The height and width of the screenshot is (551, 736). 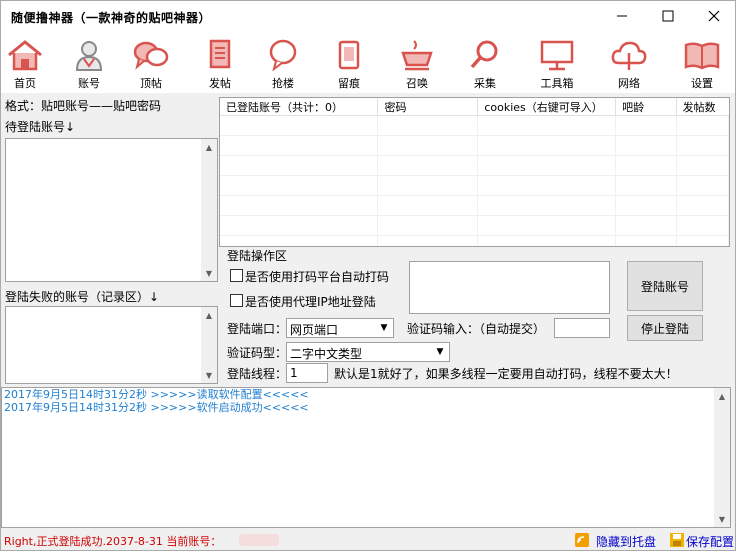 What do you see at coordinates (629, 83) in the screenshot?
I see `toolbar-label: 网络` at bounding box center [629, 83].